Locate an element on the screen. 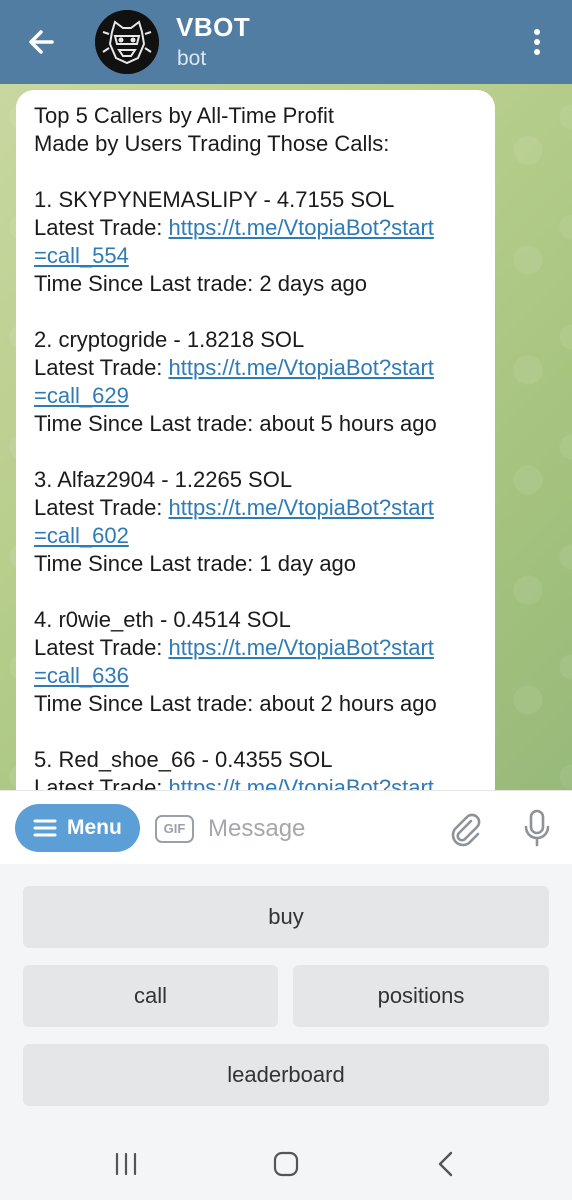 The height and width of the screenshot is (1200, 572). menu-button: Menu is located at coordinates (77, 828).